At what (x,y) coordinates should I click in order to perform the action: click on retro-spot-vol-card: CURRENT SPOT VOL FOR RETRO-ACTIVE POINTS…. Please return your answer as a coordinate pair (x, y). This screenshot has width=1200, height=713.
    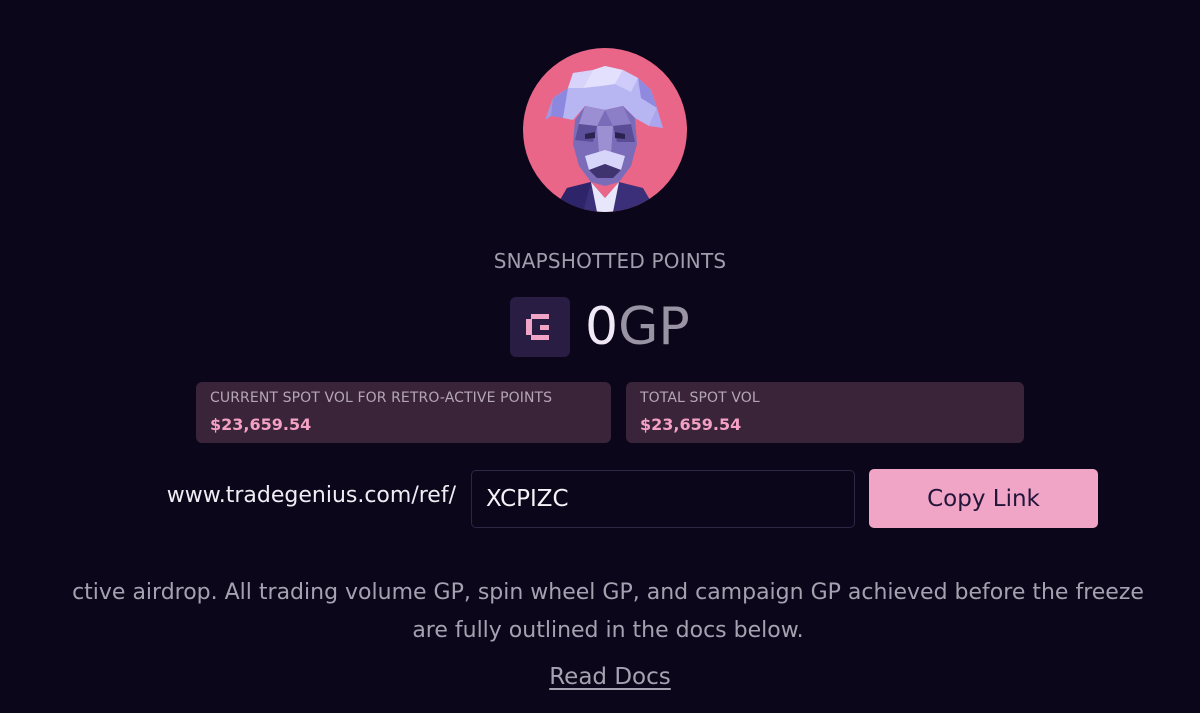
    Looking at the image, I should click on (403, 412).